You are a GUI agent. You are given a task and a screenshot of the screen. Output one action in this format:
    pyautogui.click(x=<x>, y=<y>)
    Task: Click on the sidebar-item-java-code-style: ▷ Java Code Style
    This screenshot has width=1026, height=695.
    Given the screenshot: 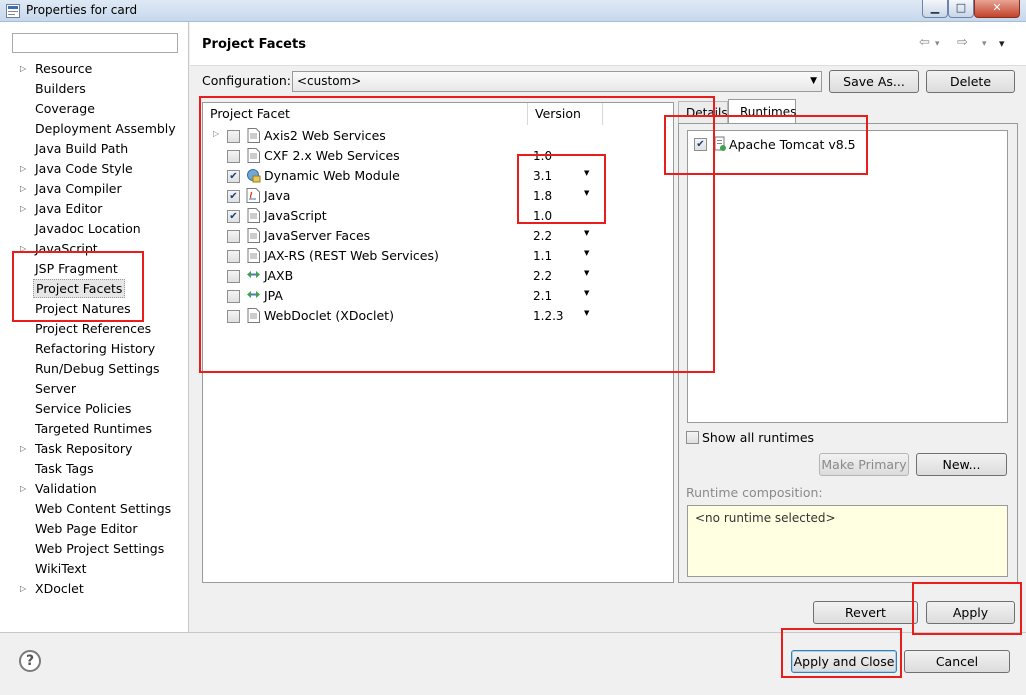 What is the action you would take?
    pyautogui.click(x=94, y=169)
    